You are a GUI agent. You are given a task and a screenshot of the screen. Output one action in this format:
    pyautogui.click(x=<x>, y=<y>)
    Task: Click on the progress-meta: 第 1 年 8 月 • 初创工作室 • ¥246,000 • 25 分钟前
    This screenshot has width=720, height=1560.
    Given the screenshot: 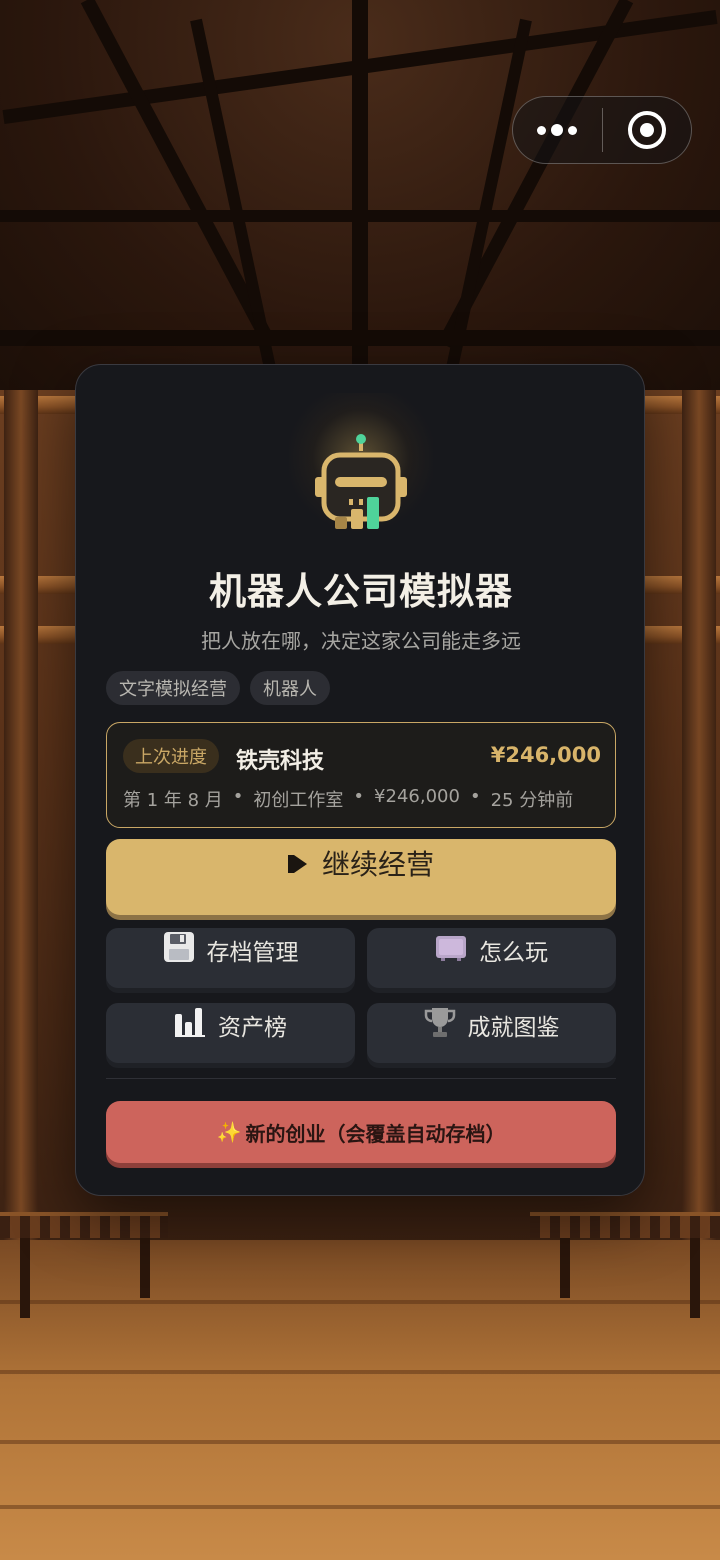 What is the action you would take?
    pyautogui.click(x=348, y=799)
    